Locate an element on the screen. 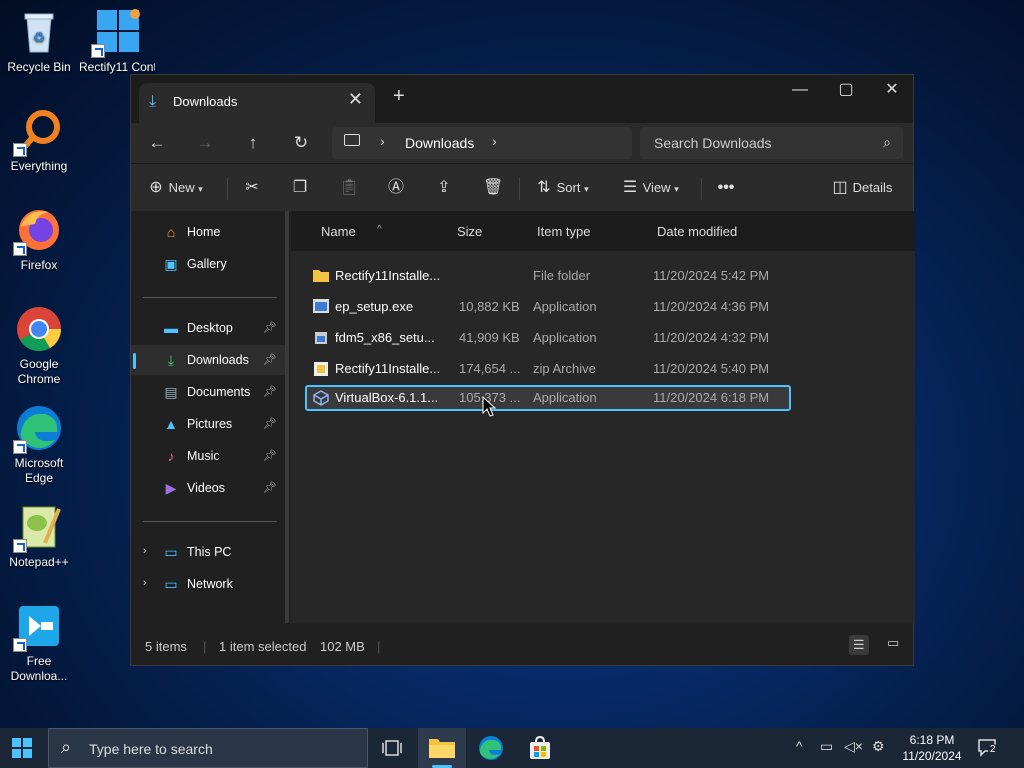 Image resolution: width=1024 pixels, height=768 pixels. details-label: Details is located at coordinates (872, 187).